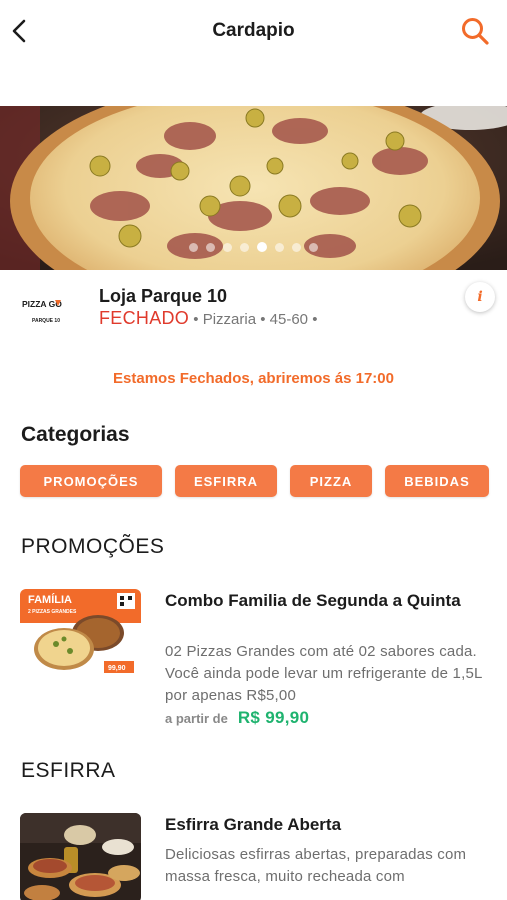 Image resolution: width=507 pixels, height=900 pixels. I want to click on delivery-time: 45-60, so click(289, 319).